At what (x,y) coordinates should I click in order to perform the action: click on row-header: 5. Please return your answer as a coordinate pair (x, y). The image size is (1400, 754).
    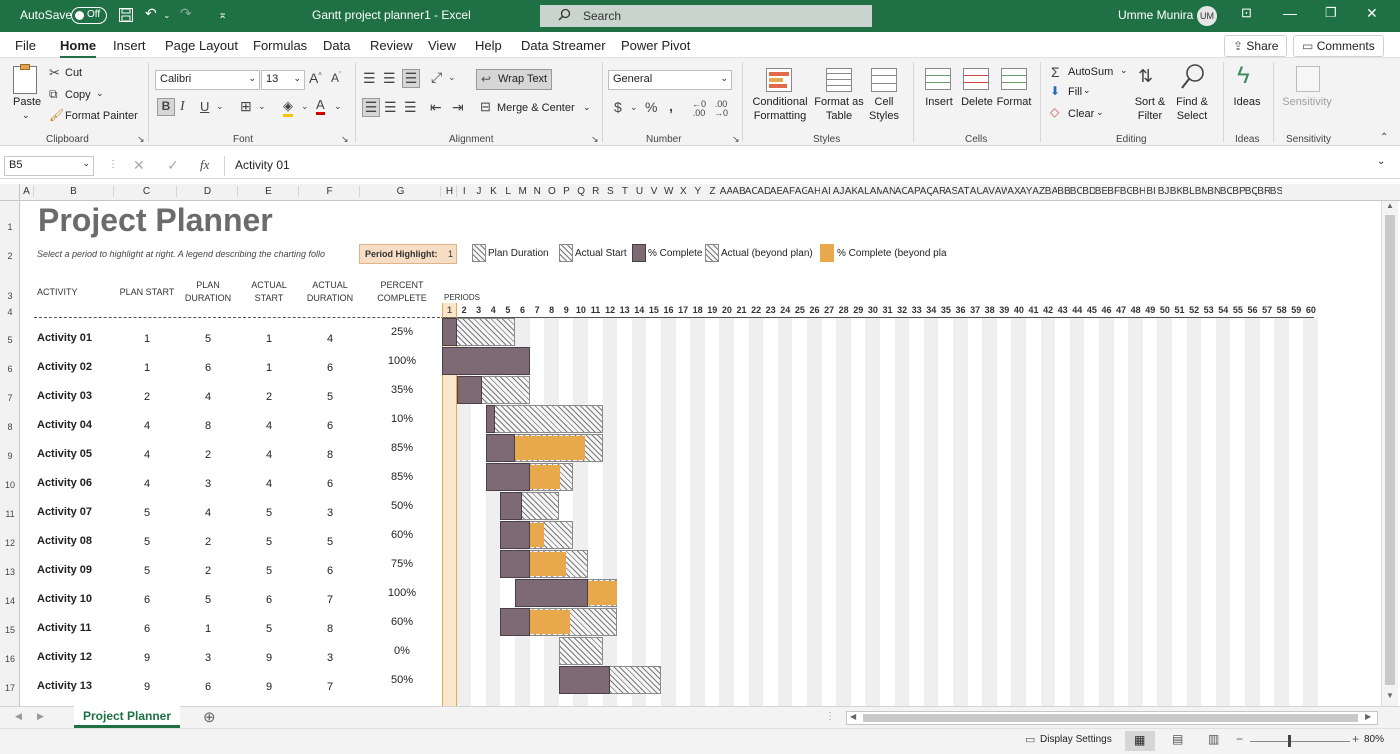
    Looking at the image, I should click on (10, 340).